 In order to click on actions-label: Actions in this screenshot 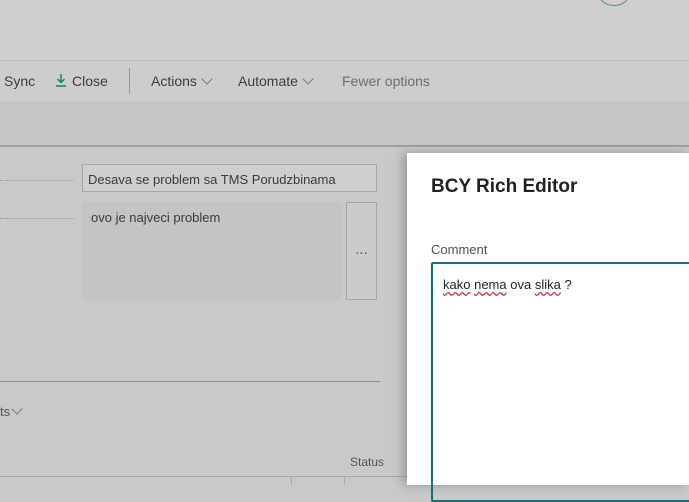, I will do `click(174, 81)`.